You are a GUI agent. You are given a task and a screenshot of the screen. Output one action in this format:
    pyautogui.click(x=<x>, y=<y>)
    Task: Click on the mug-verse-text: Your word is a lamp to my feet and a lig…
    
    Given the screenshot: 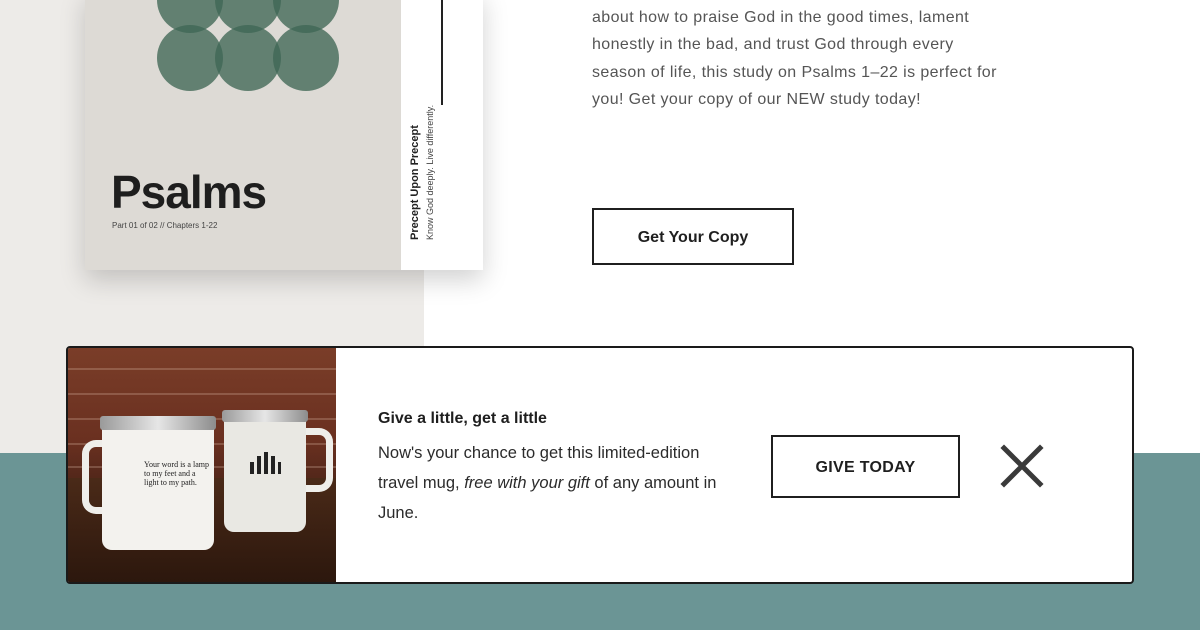 What is the action you would take?
    pyautogui.click(x=176, y=473)
    